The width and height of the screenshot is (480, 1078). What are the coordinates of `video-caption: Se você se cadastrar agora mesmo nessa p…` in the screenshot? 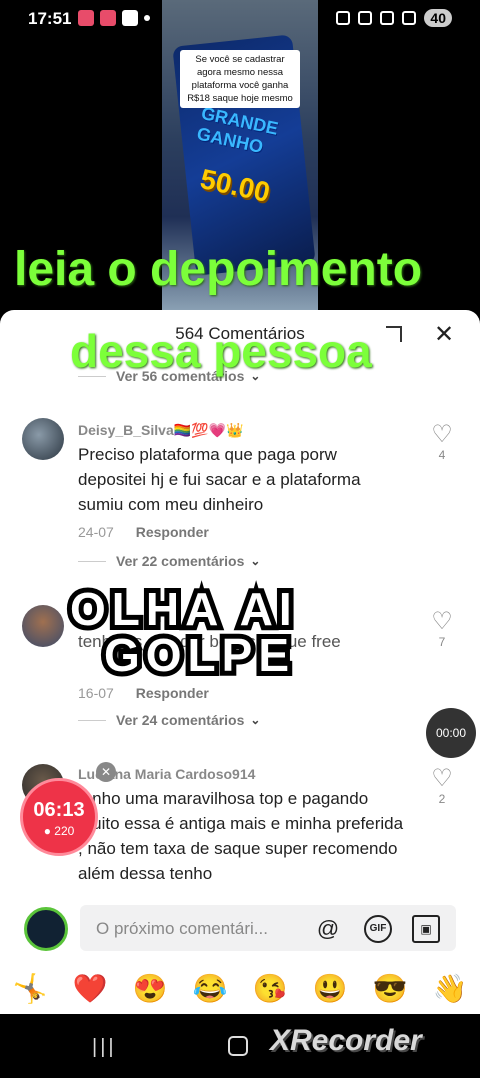 It's located at (240, 79).